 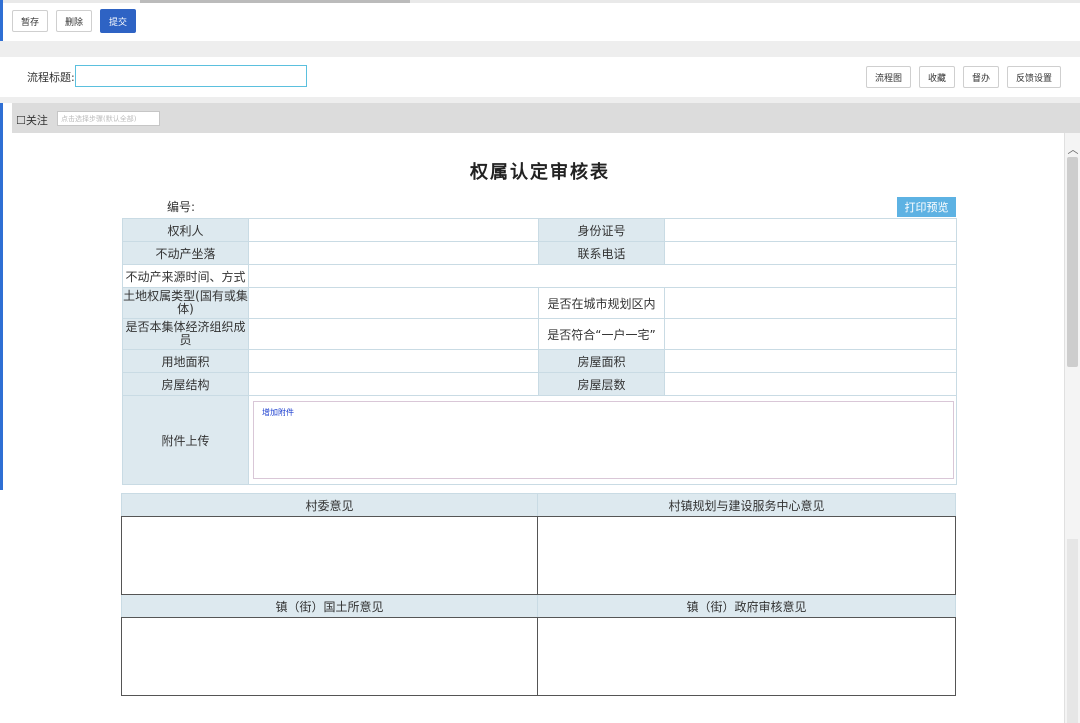 I want to click on vertical-scrollbar: ︿, so click(x=1072, y=428).